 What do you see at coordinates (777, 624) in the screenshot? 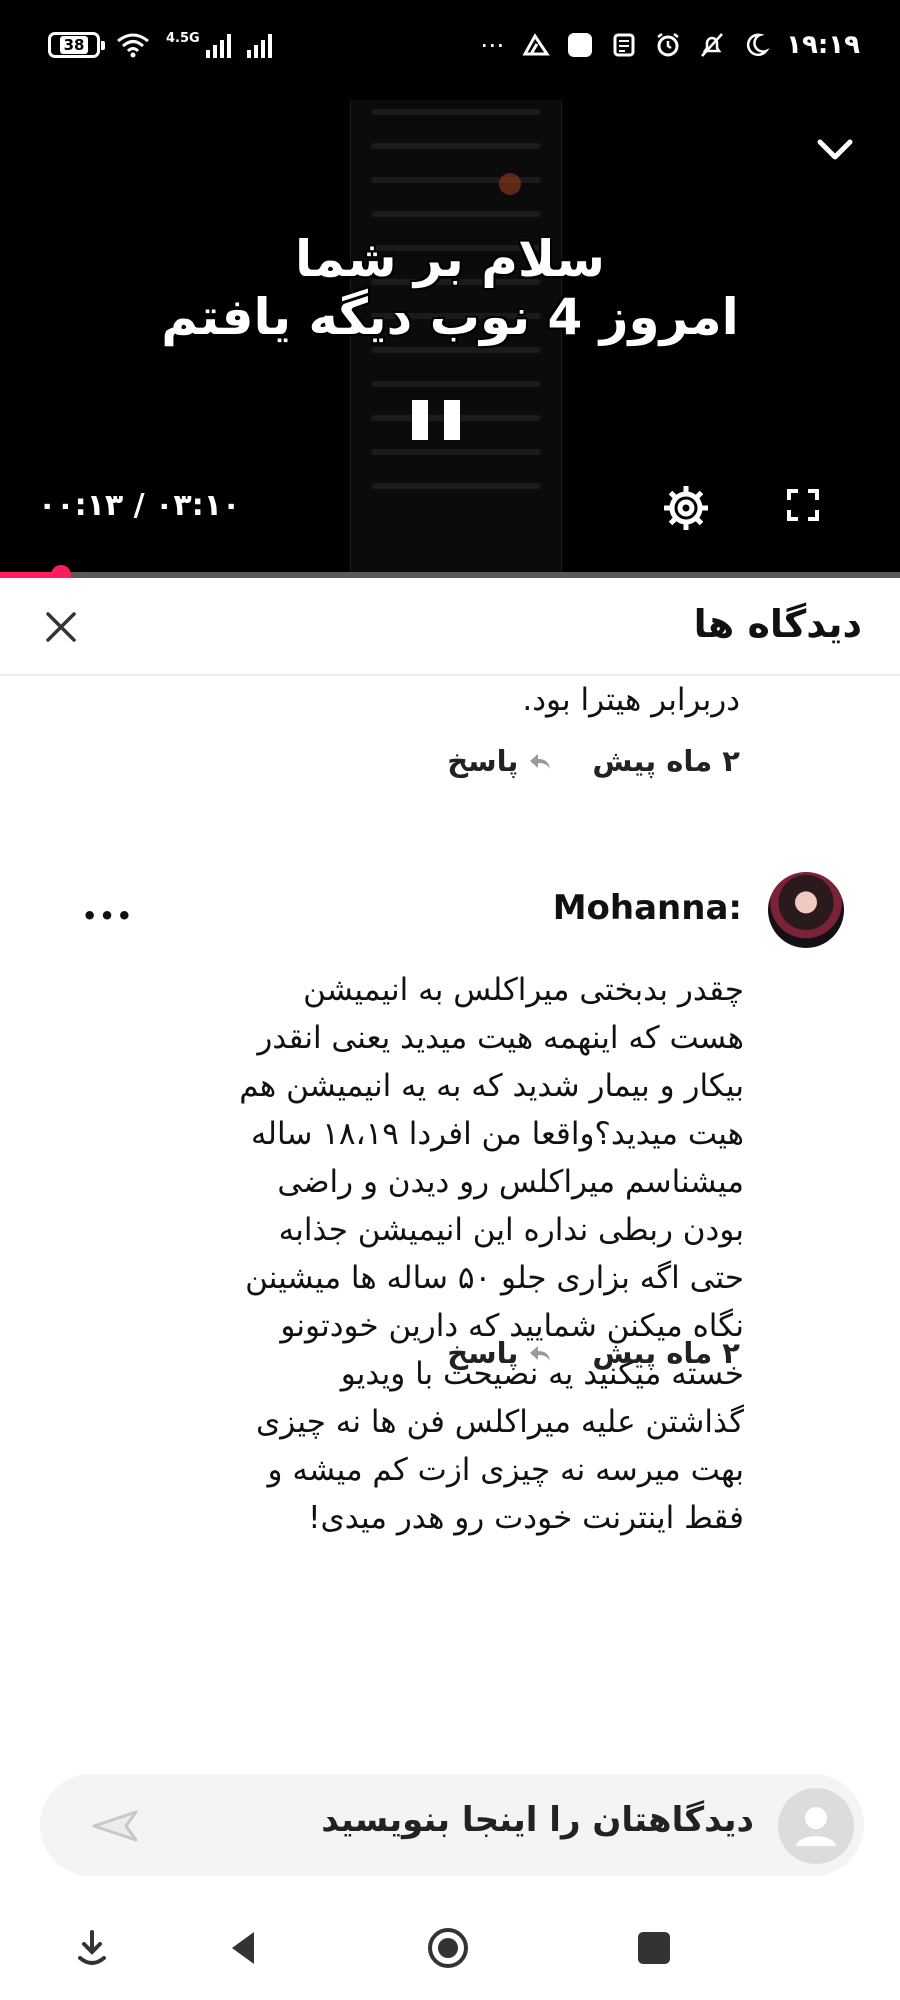
I see `comments-title: دیدگاه ها` at bounding box center [777, 624].